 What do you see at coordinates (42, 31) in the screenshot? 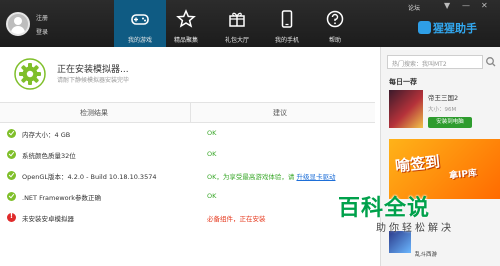
I see `login-link: 登录` at bounding box center [42, 31].